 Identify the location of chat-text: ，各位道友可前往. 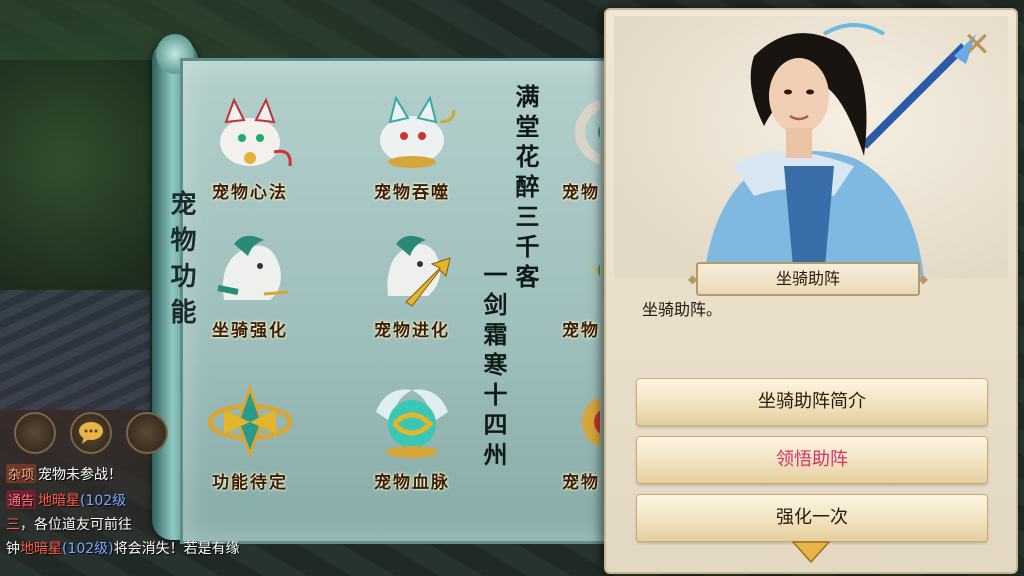
(76, 525).